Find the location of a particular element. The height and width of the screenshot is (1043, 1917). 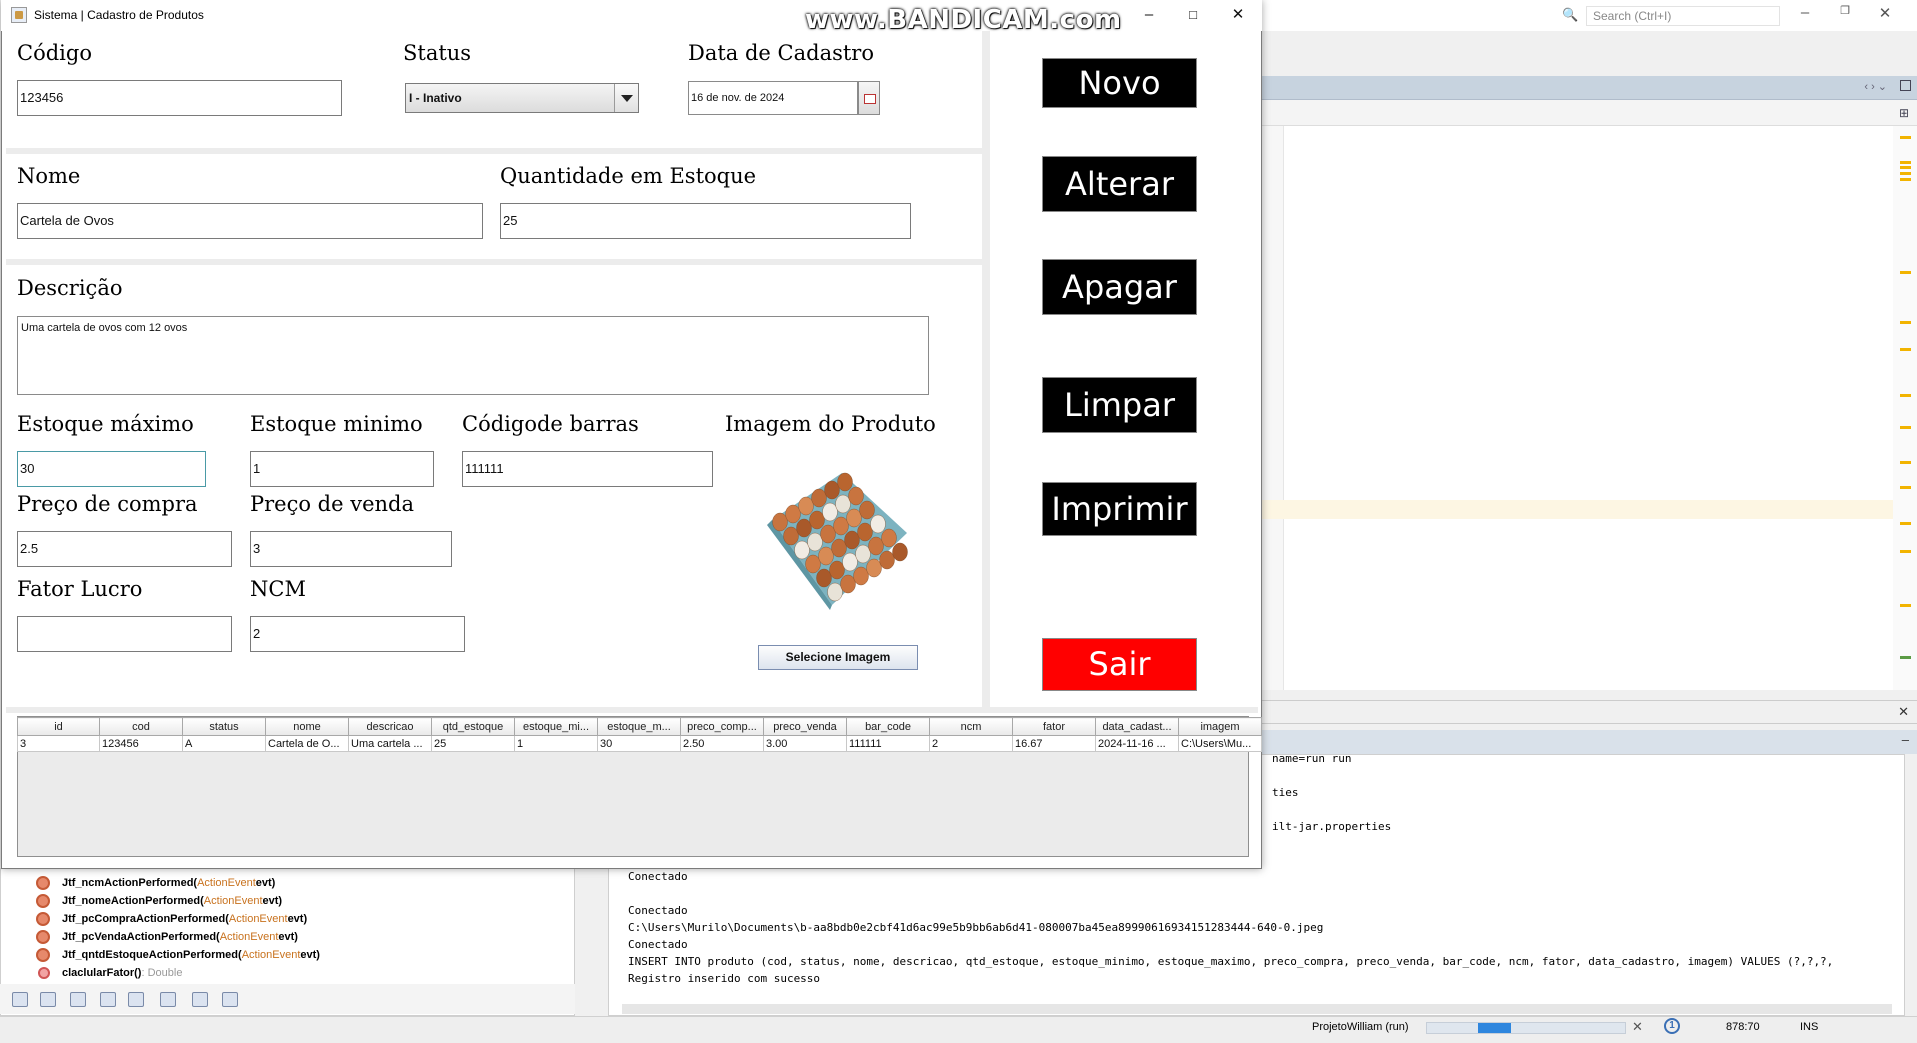

chevron-down-icon is located at coordinates (626, 98).